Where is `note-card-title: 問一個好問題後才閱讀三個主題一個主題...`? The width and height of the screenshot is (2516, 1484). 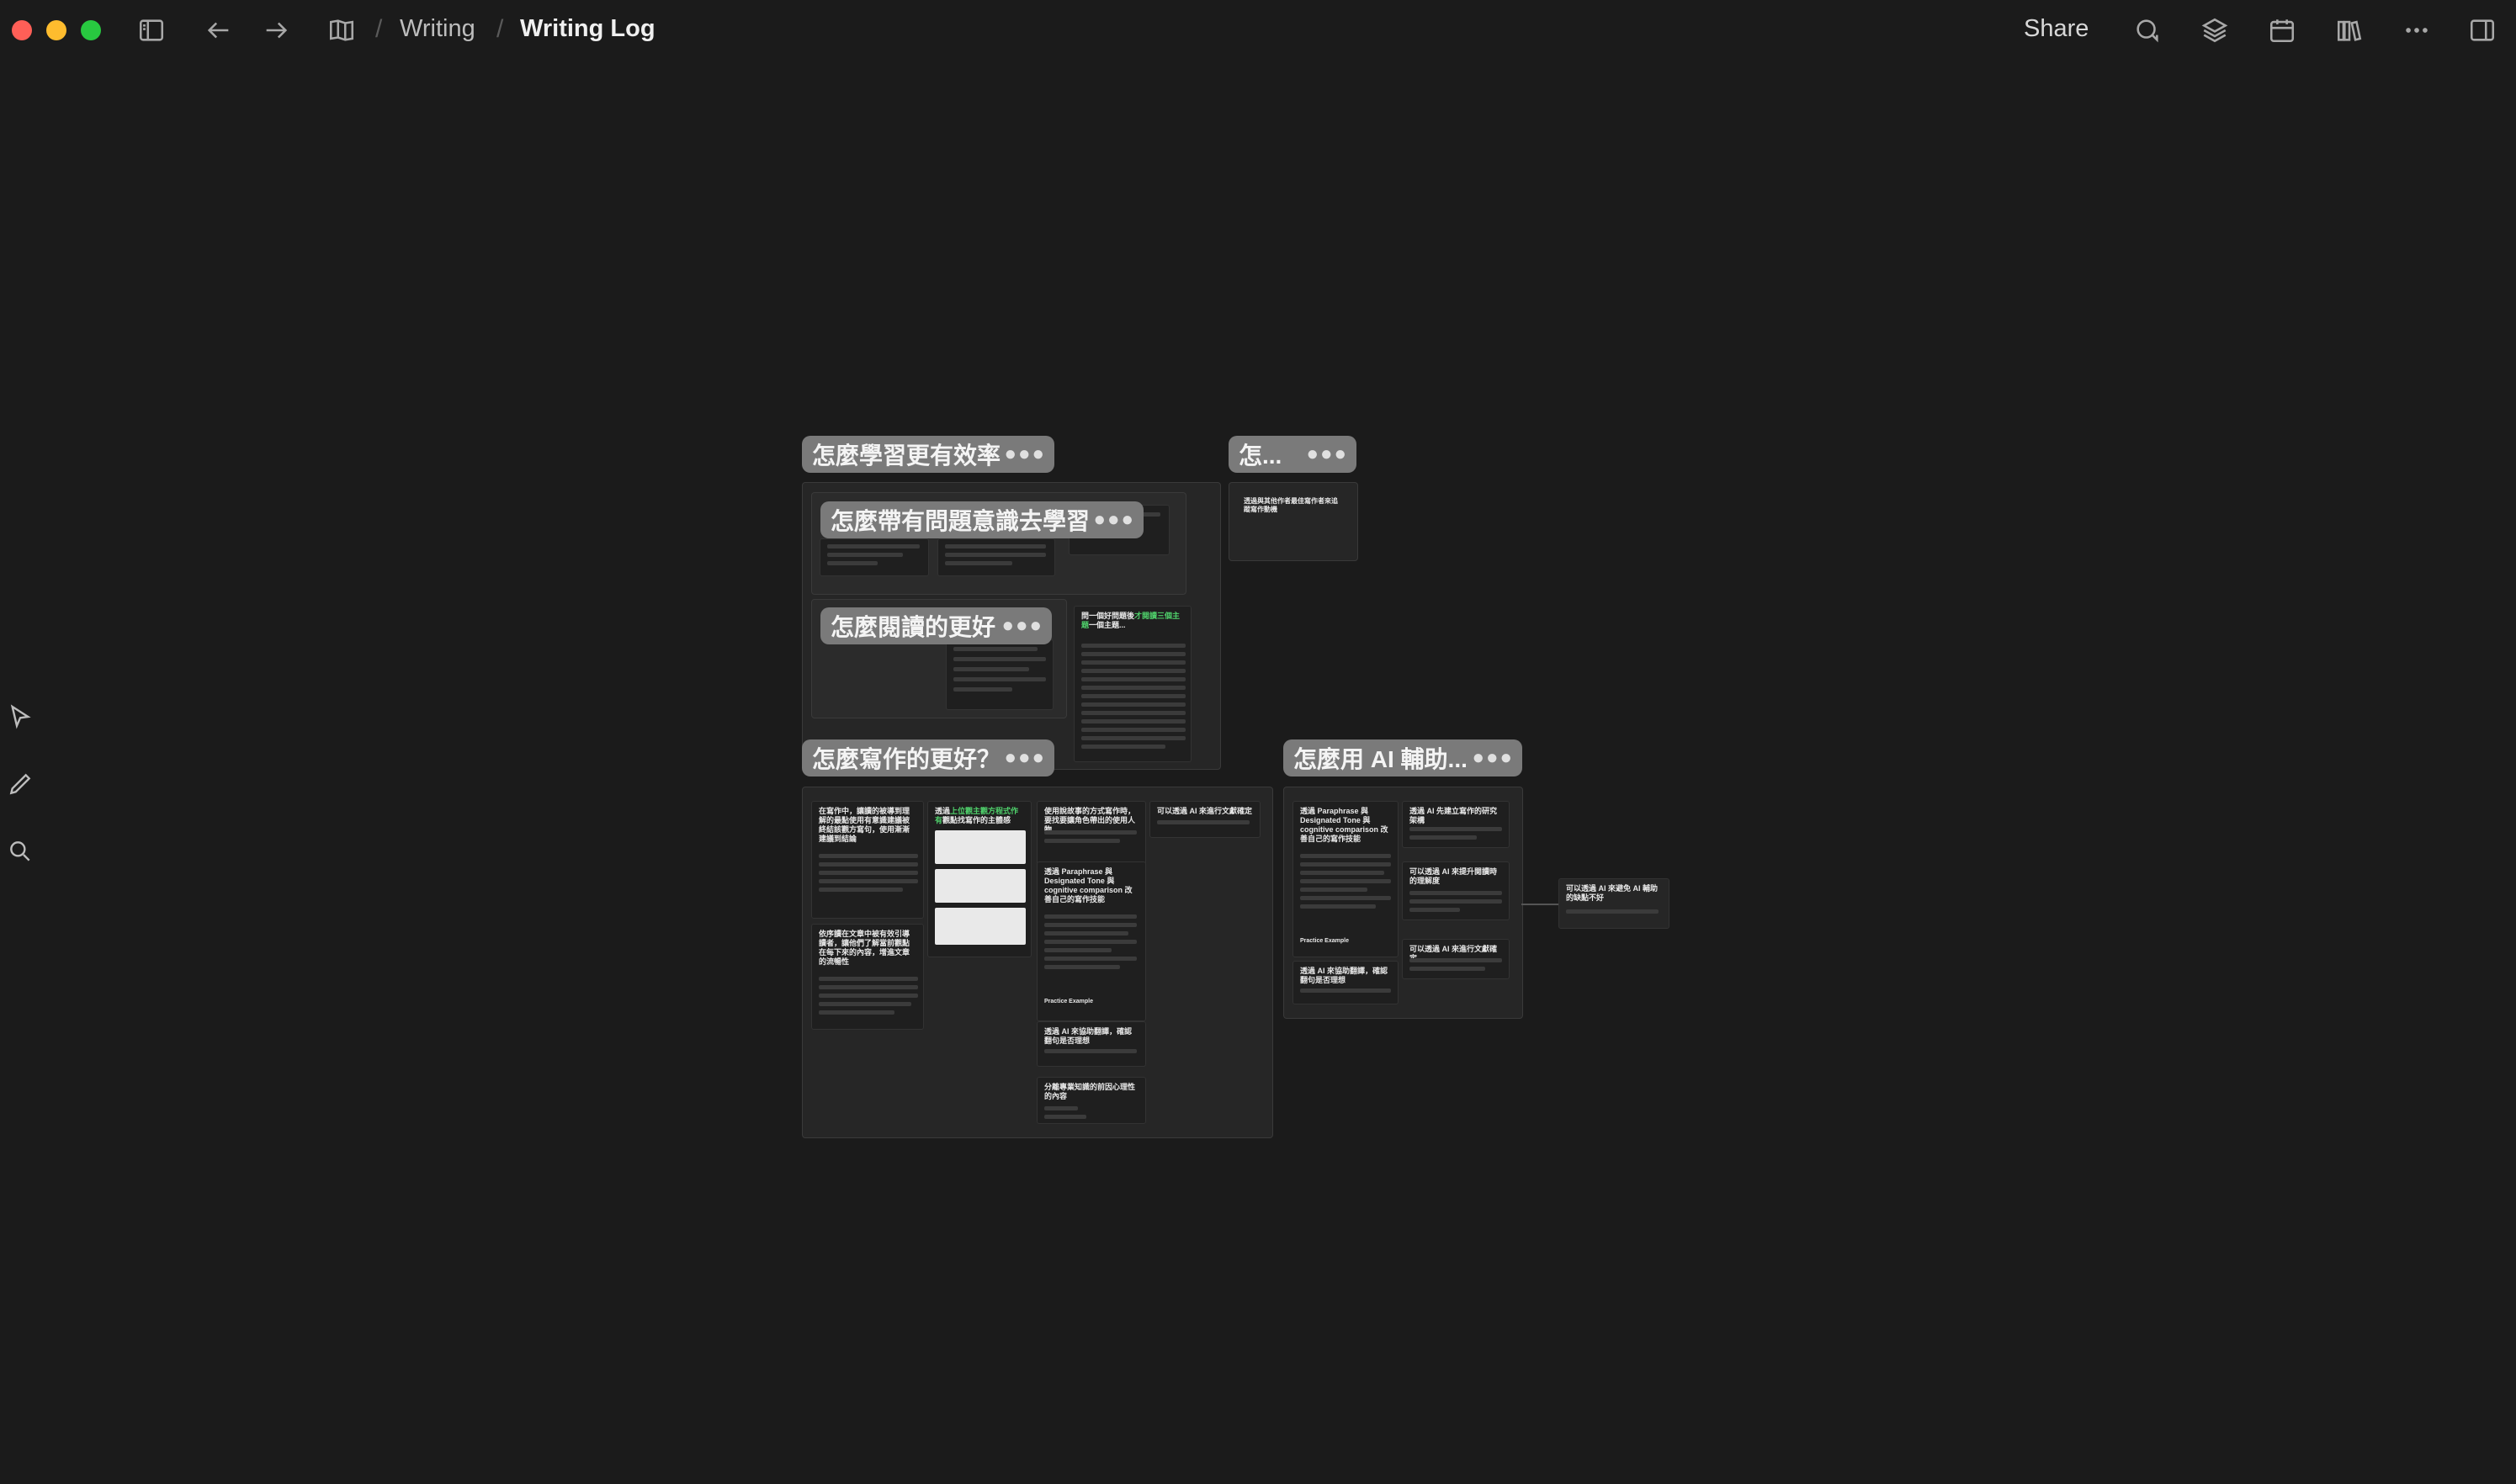 note-card-title: 問一個好問題後才閱讀三個主題一個主題... is located at coordinates (1131, 620).